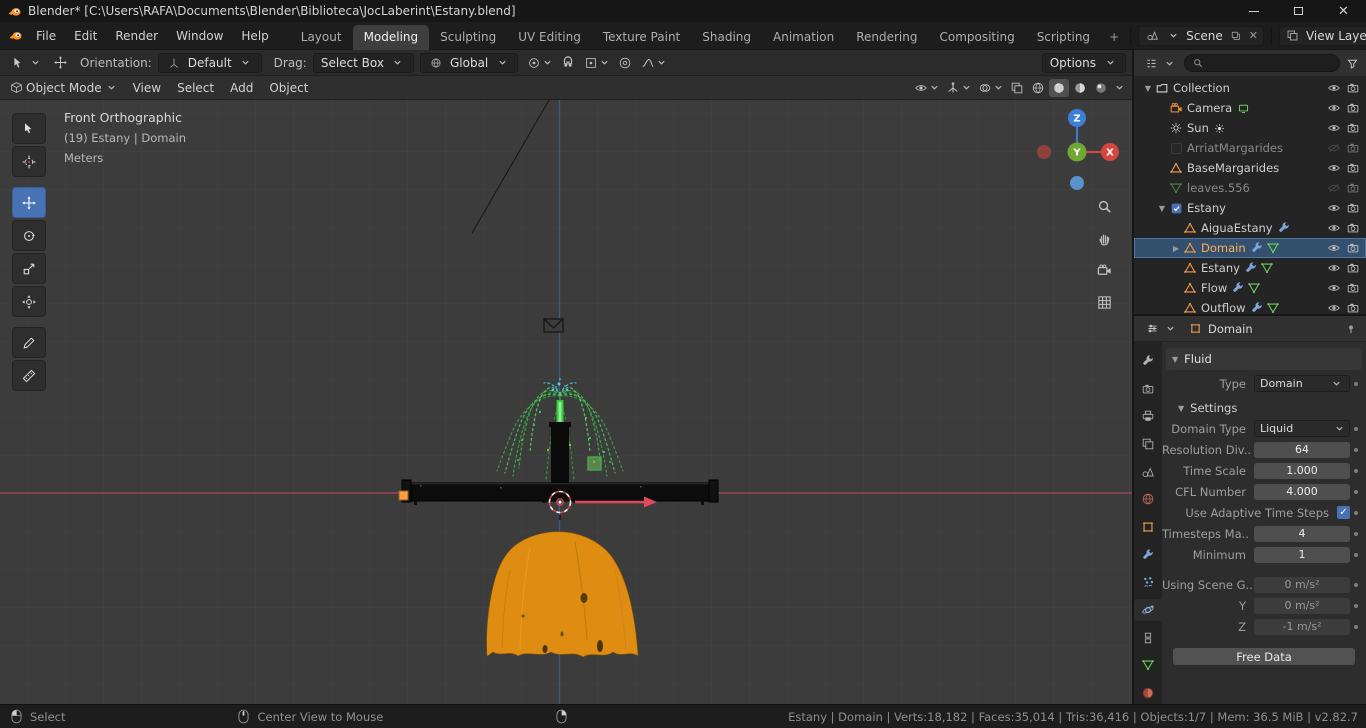  Describe the element at coordinates (1148, 361) in the screenshot. I see `properties-tab-tool` at that location.